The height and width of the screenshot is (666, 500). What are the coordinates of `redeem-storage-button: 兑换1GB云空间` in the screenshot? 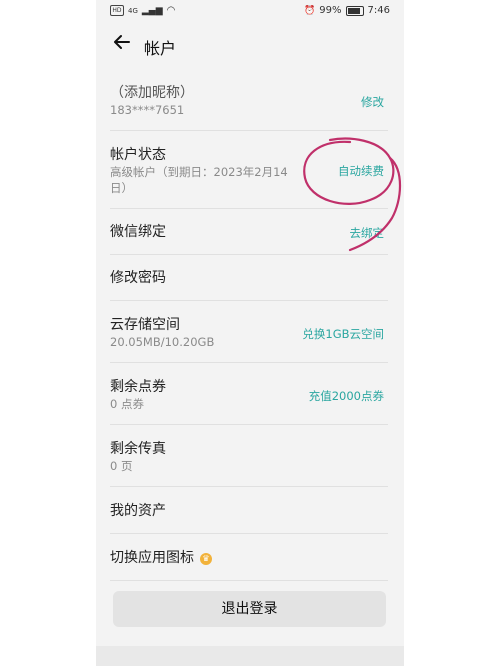 It's located at (343, 334).